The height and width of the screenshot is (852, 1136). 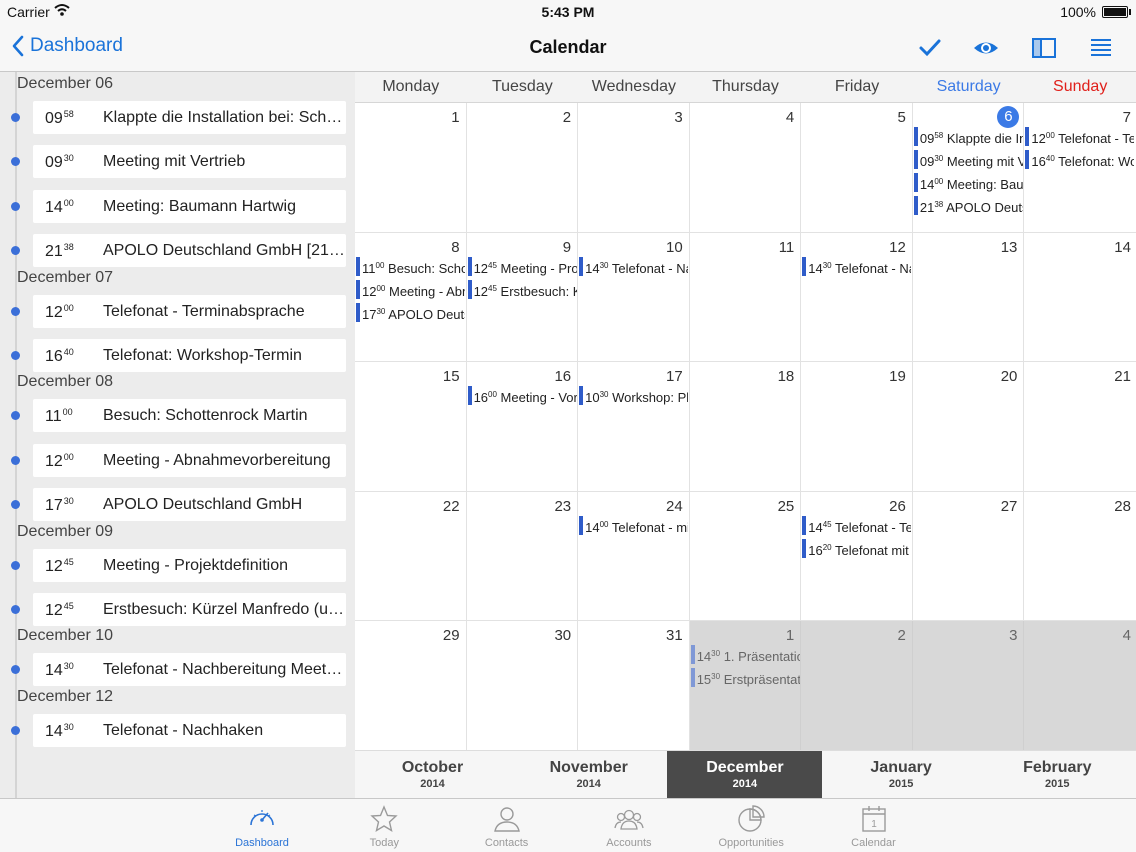 I want to click on agenda-event: 1730 APOLO Deutschland GmbH, so click(x=189, y=505).